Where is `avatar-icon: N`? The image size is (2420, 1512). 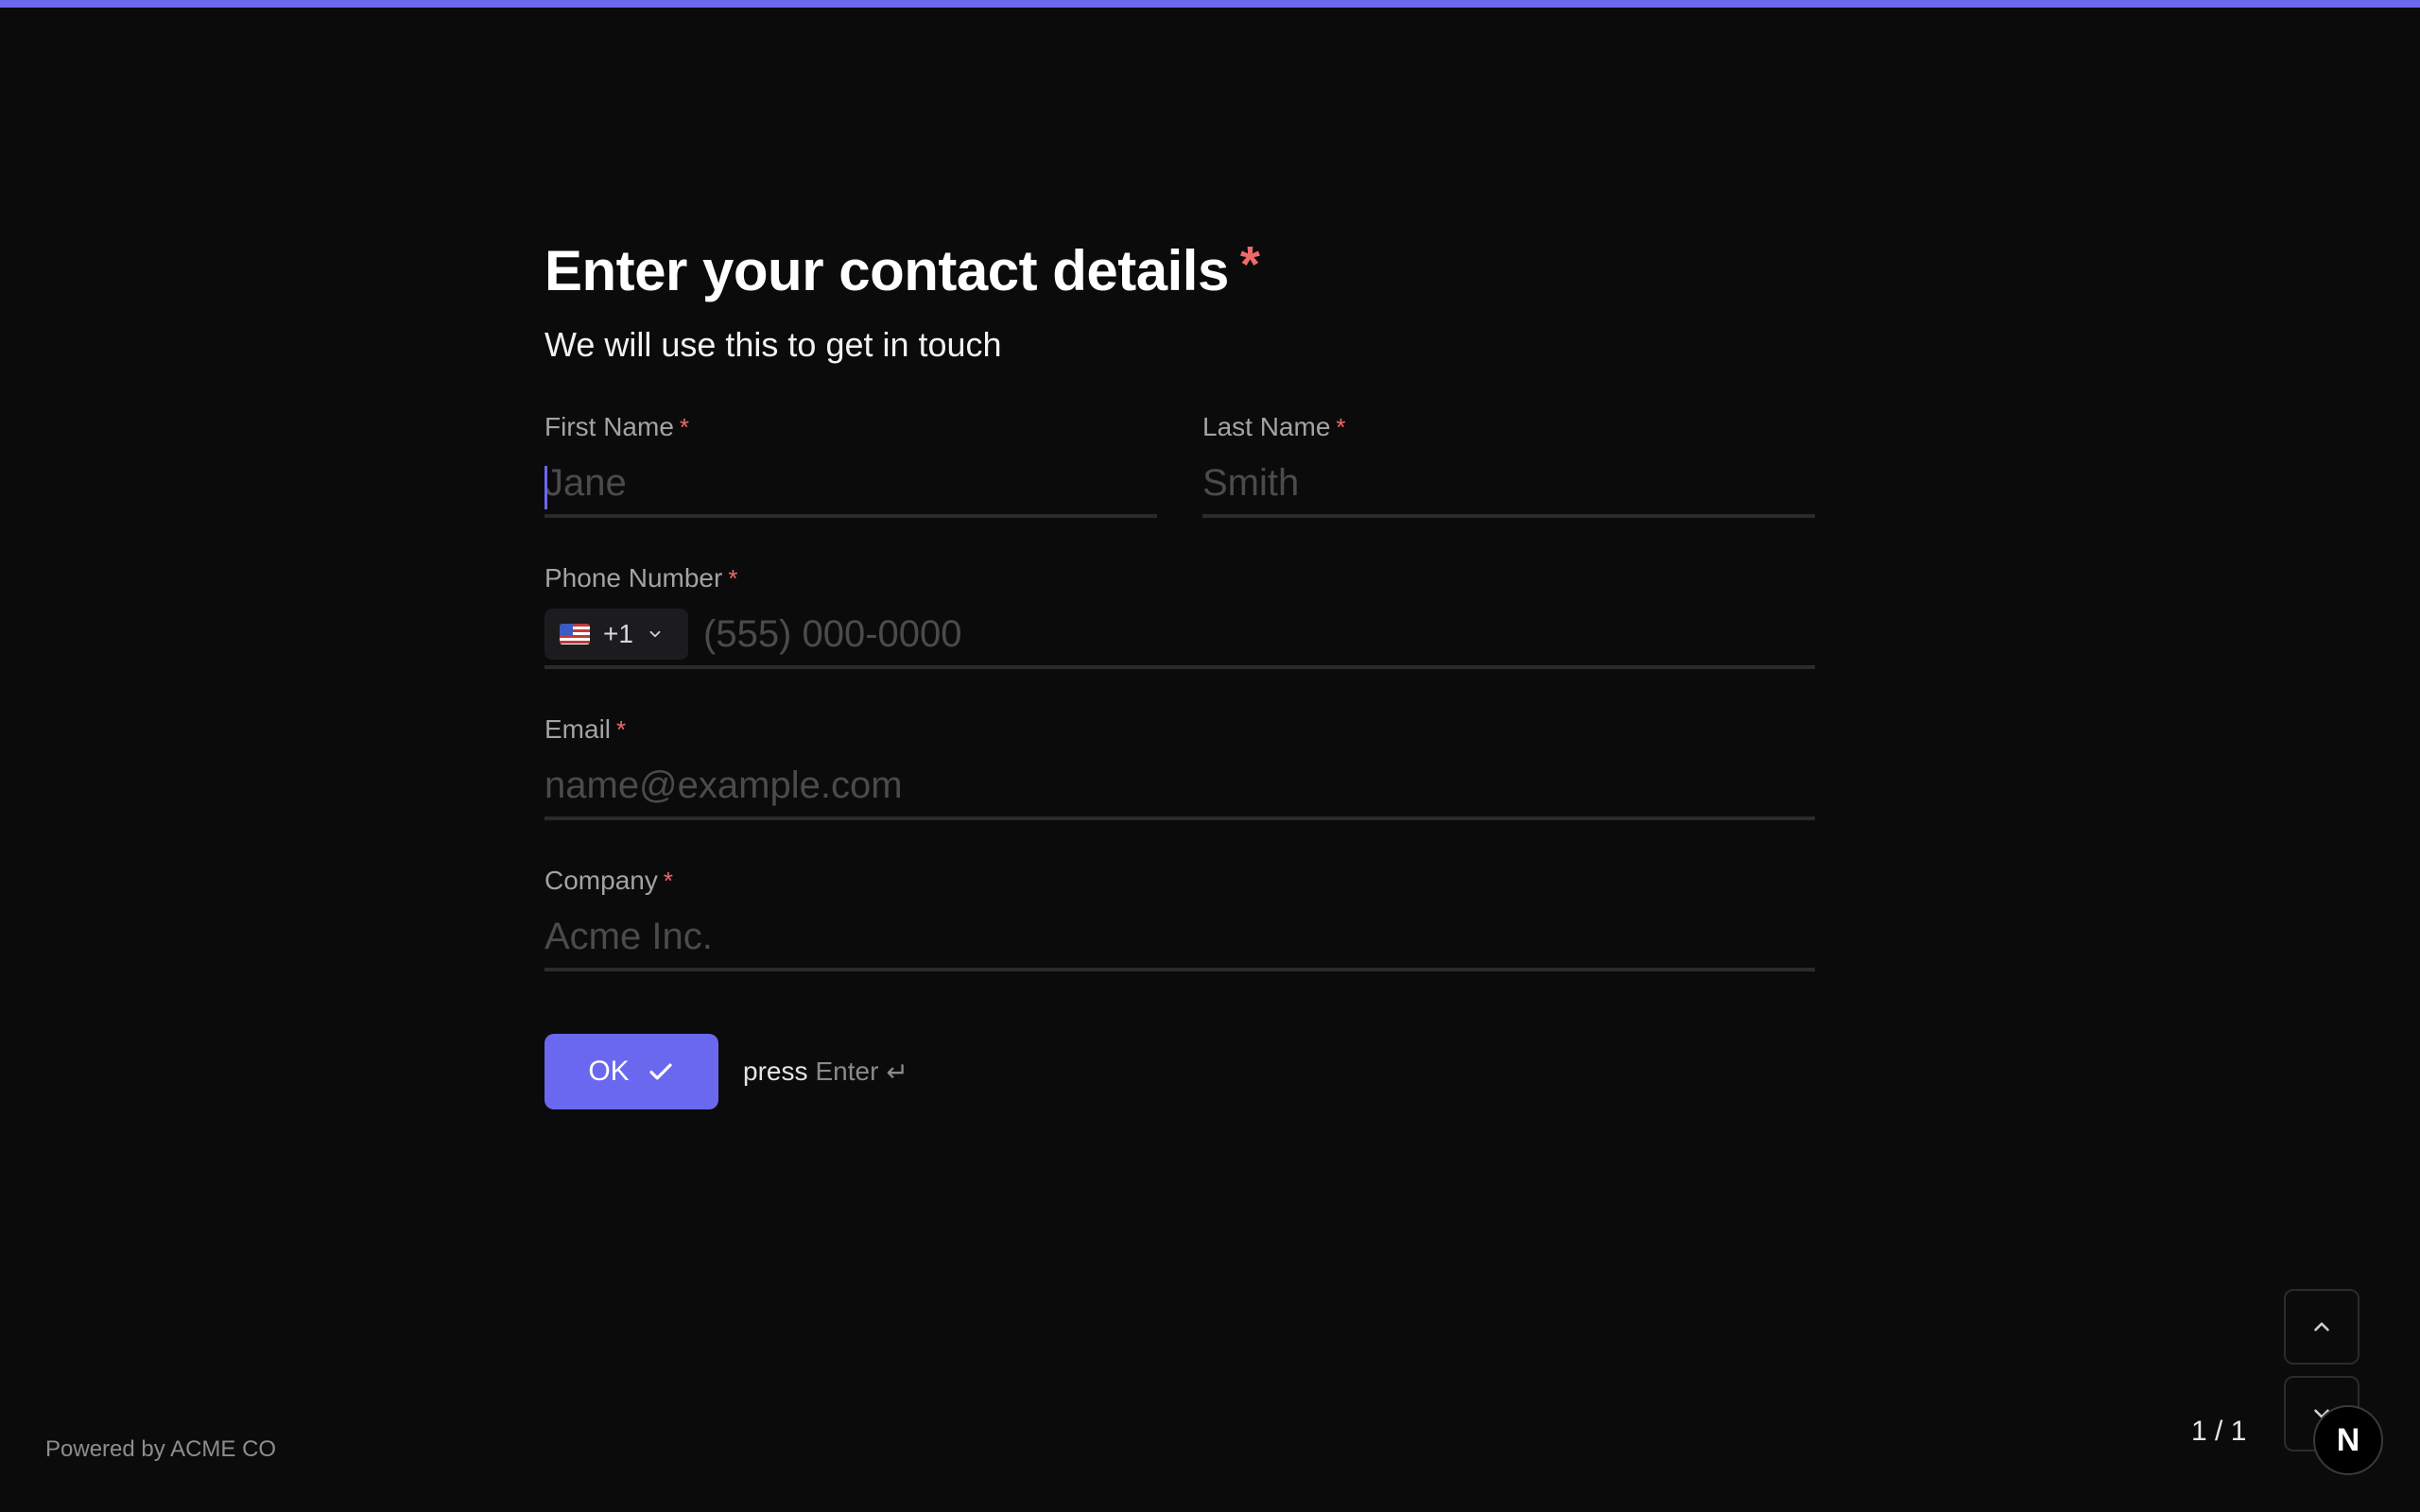
avatar-icon: N is located at coordinates (2348, 1440).